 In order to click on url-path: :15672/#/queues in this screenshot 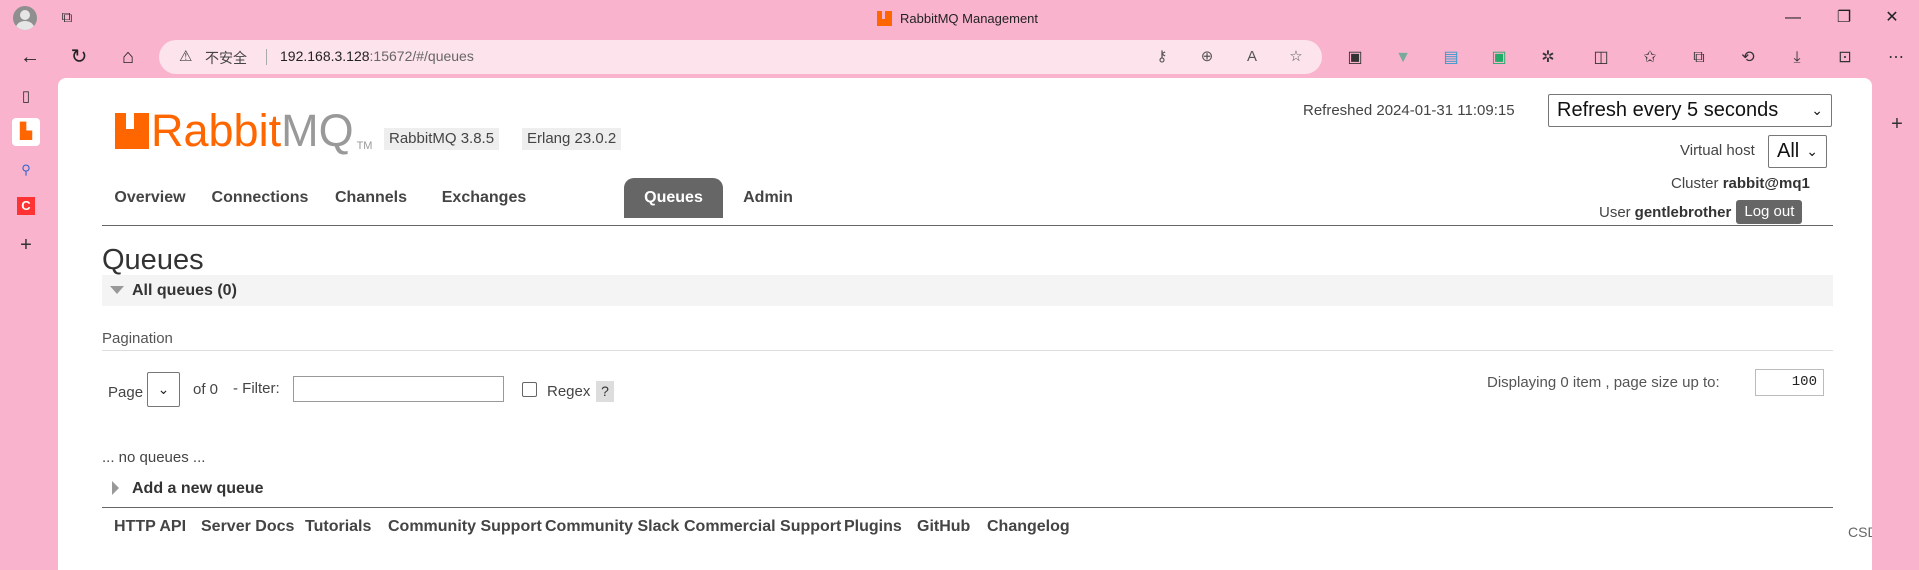, I will do `click(421, 56)`.